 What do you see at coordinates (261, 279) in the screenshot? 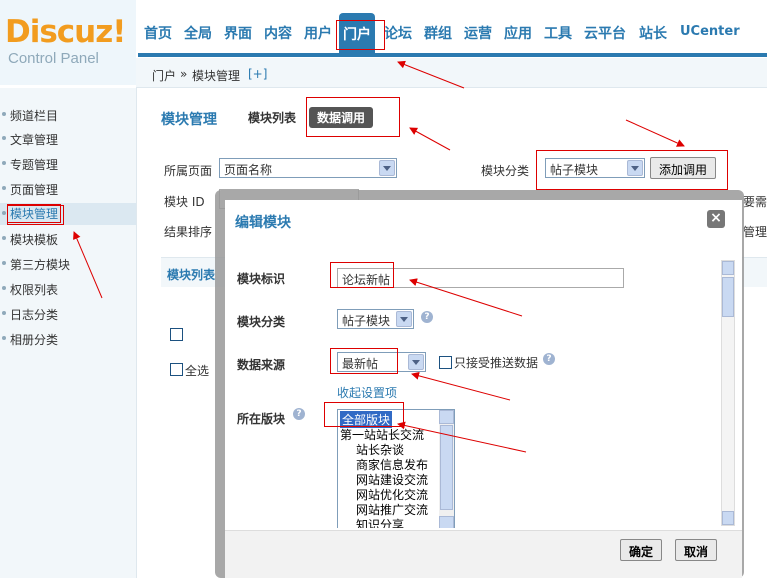
I see `module-name-label: 模块标识` at bounding box center [261, 279].